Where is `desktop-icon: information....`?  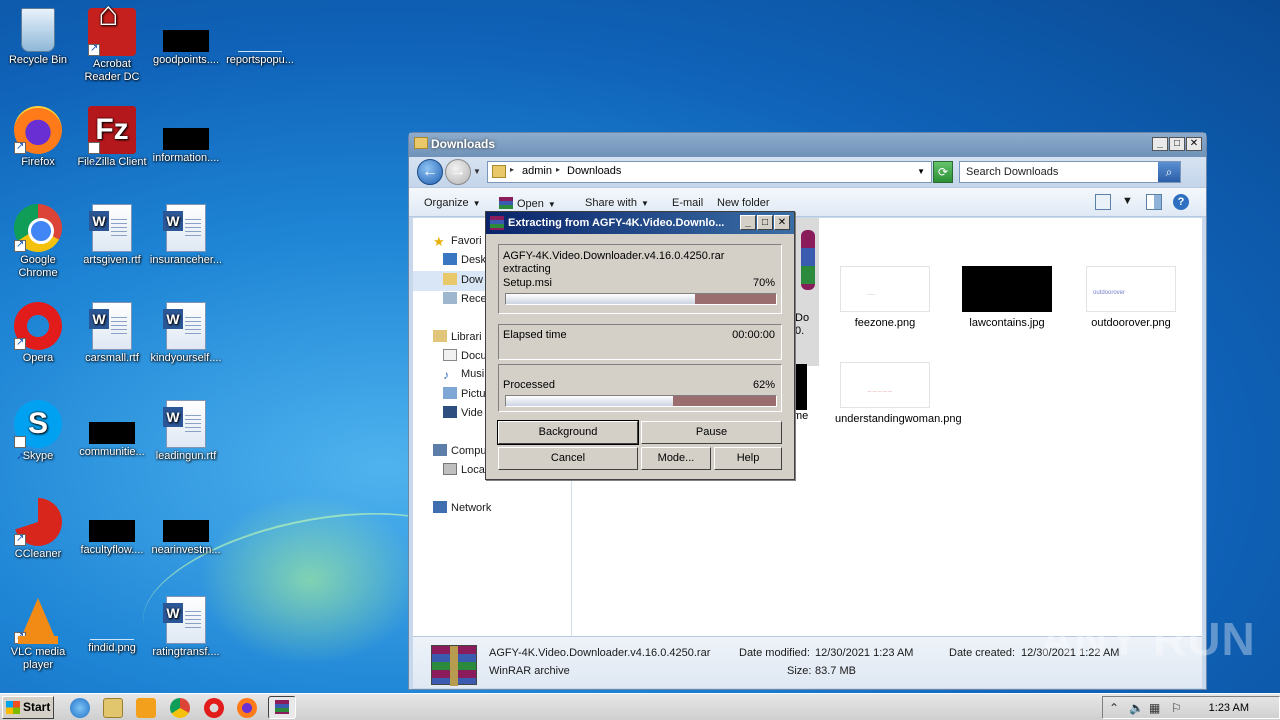 desktop-icon: information.... is located at coordinates (186, 135).